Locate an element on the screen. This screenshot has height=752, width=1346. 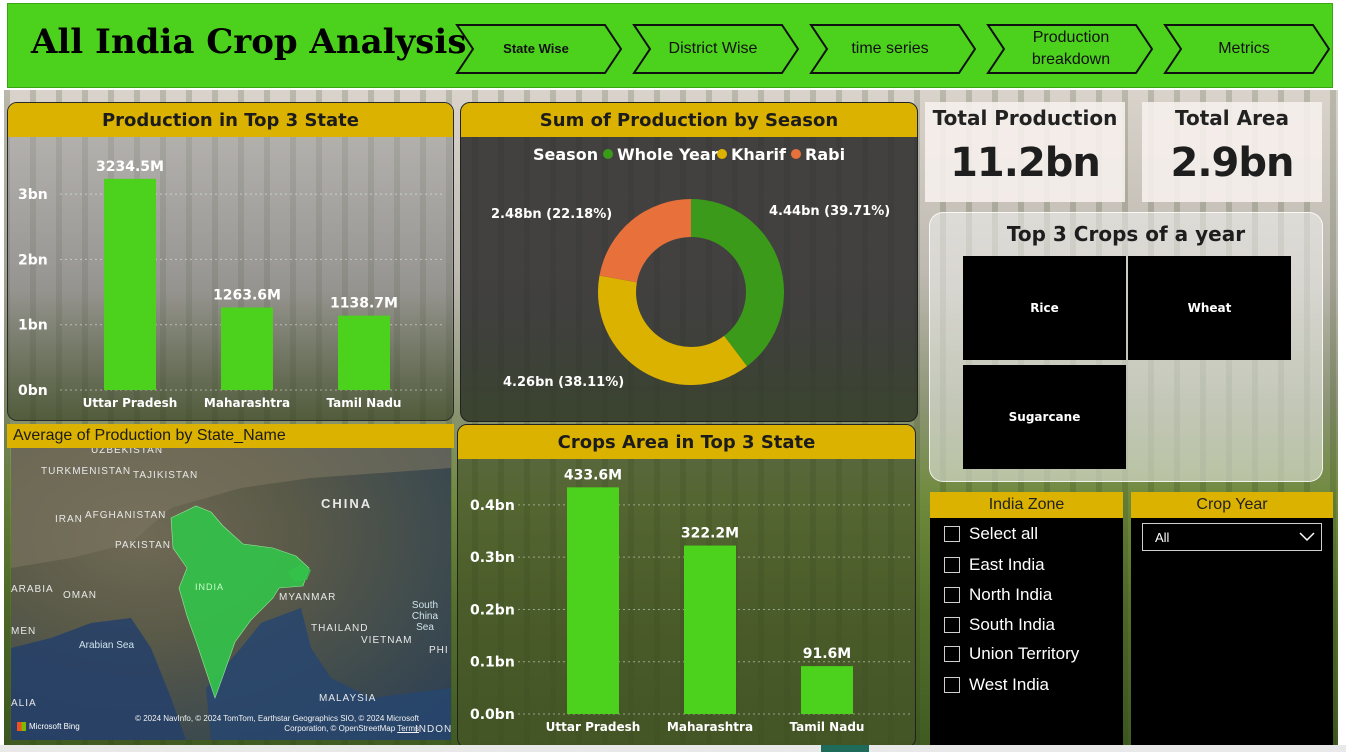
y-tick-label: 1bn is located at coordinates (33, 326).